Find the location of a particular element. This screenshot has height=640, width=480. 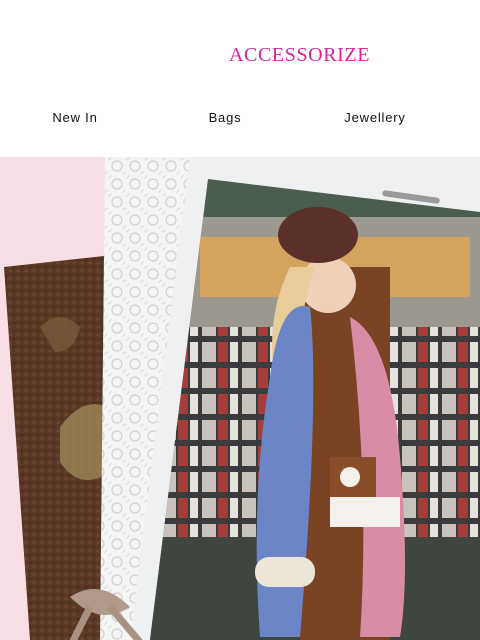

main-nav: New In Bags Jewellery is located at coordinates (240, 120).